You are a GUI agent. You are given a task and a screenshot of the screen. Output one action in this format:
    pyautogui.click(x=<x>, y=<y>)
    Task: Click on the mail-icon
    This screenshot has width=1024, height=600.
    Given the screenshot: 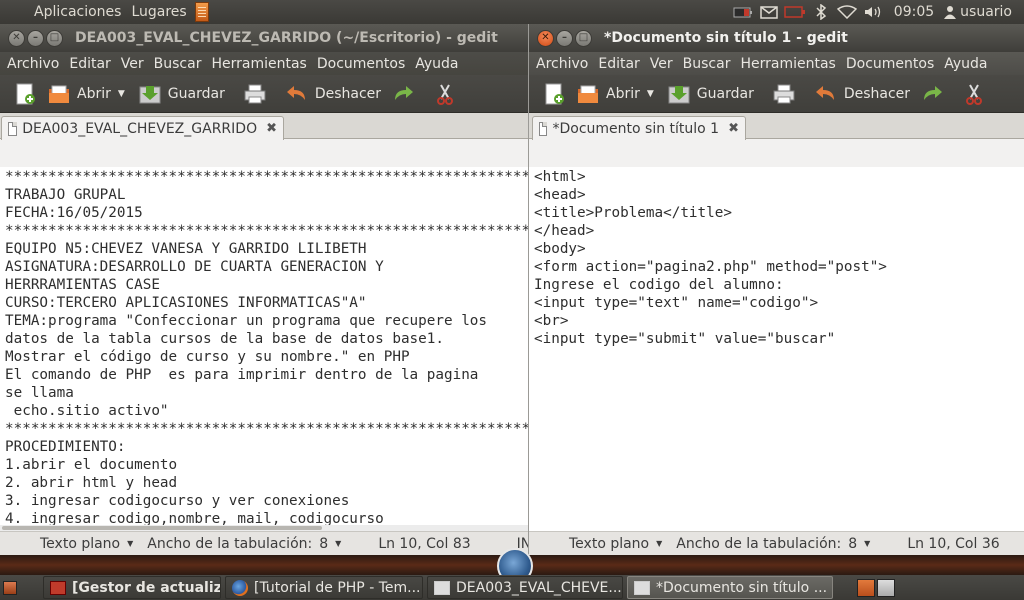 What is the action you would take?
    pyautogui.click(x=769, y=12)
    